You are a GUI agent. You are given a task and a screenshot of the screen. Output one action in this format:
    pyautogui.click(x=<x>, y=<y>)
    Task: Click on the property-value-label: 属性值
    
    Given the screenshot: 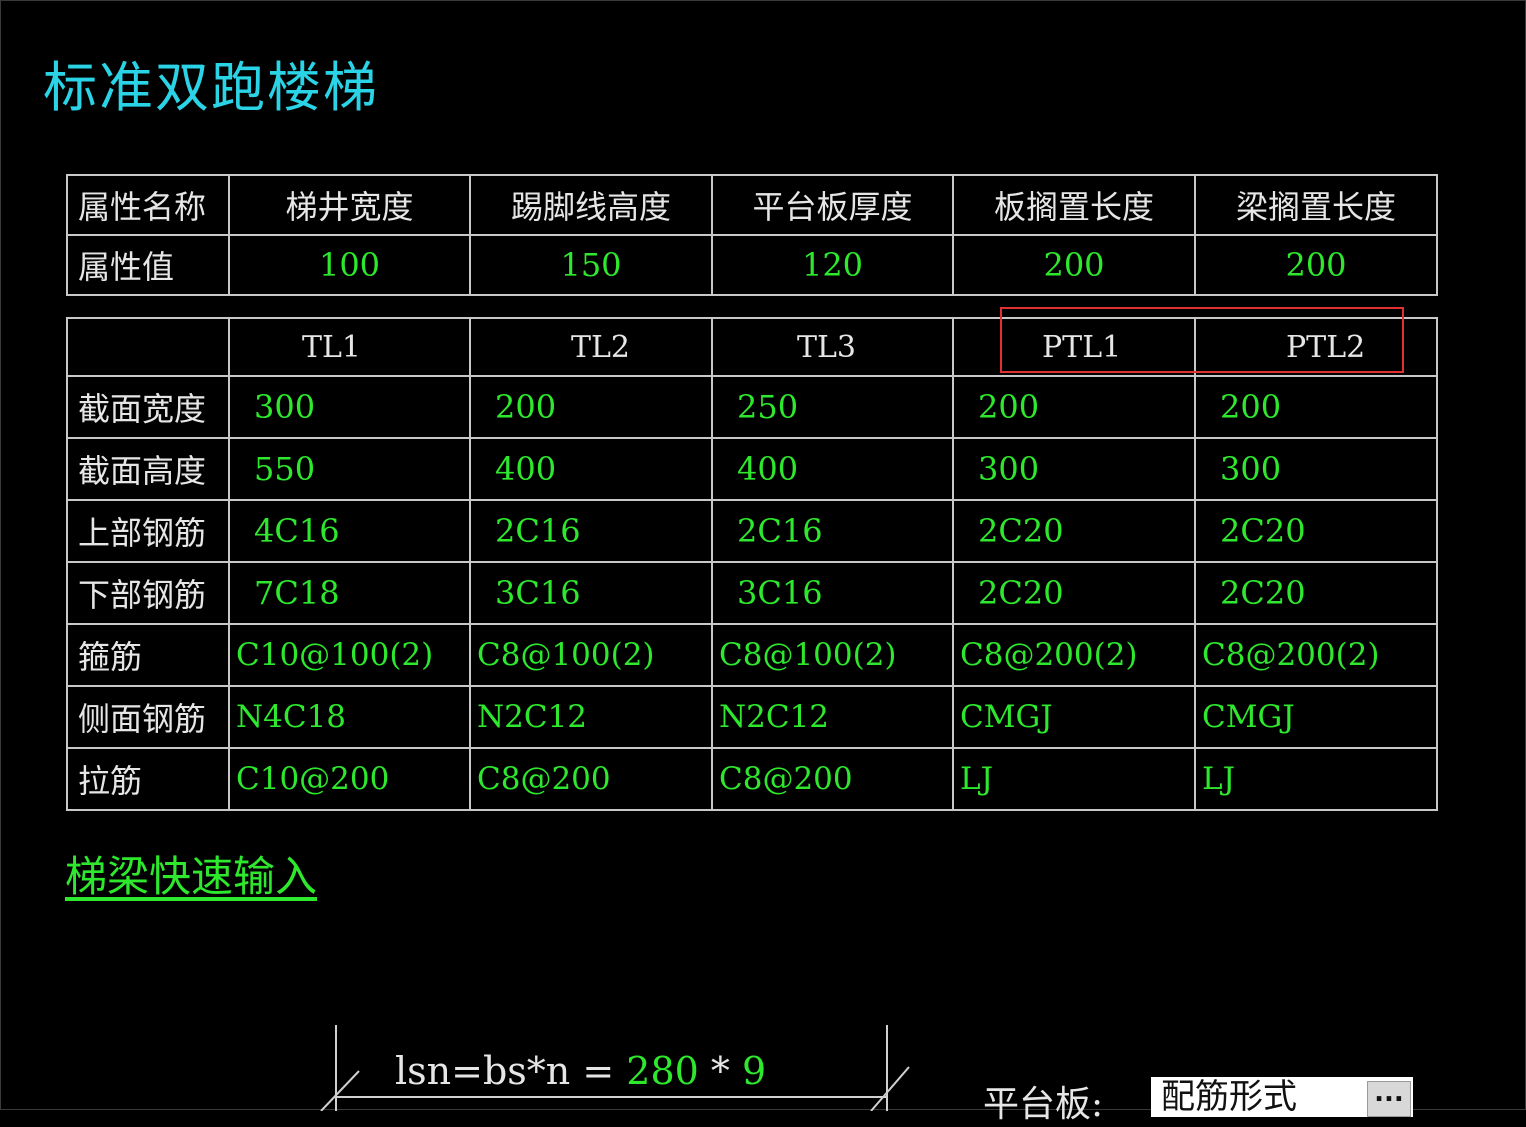 What is the action you would take?
    pyautogui.click(x=148, y=265)
    